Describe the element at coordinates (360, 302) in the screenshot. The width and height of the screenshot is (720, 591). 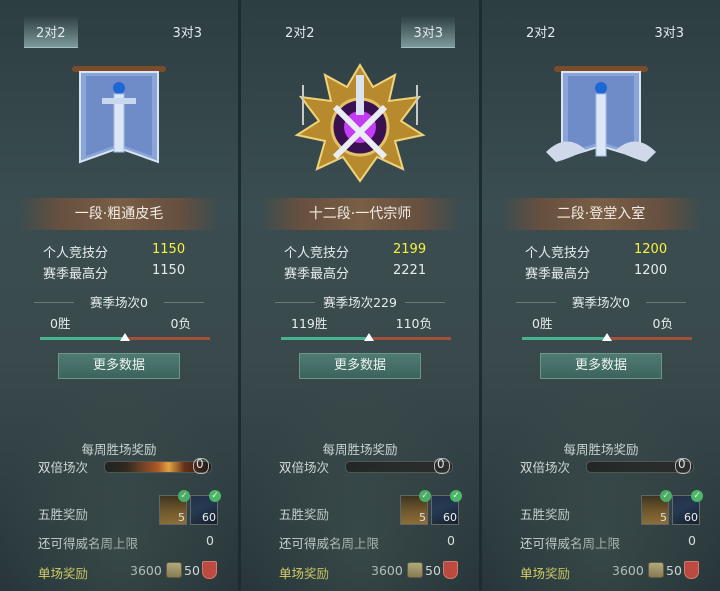
I see `season-matches: 赛季场次229` at that location.